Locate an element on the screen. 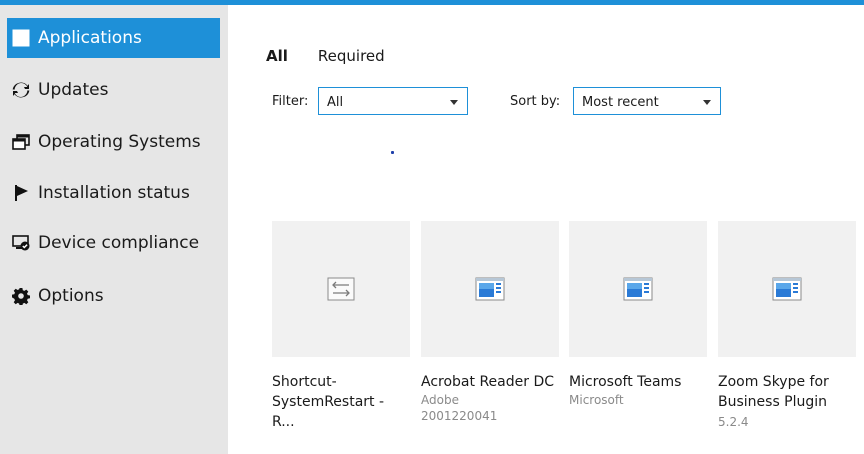 This screenshot has width=864, height=454. app-card-acrobat-reader: Acrobat Reader DC Adobe 2001220041 is located at coordinates (490, 322).